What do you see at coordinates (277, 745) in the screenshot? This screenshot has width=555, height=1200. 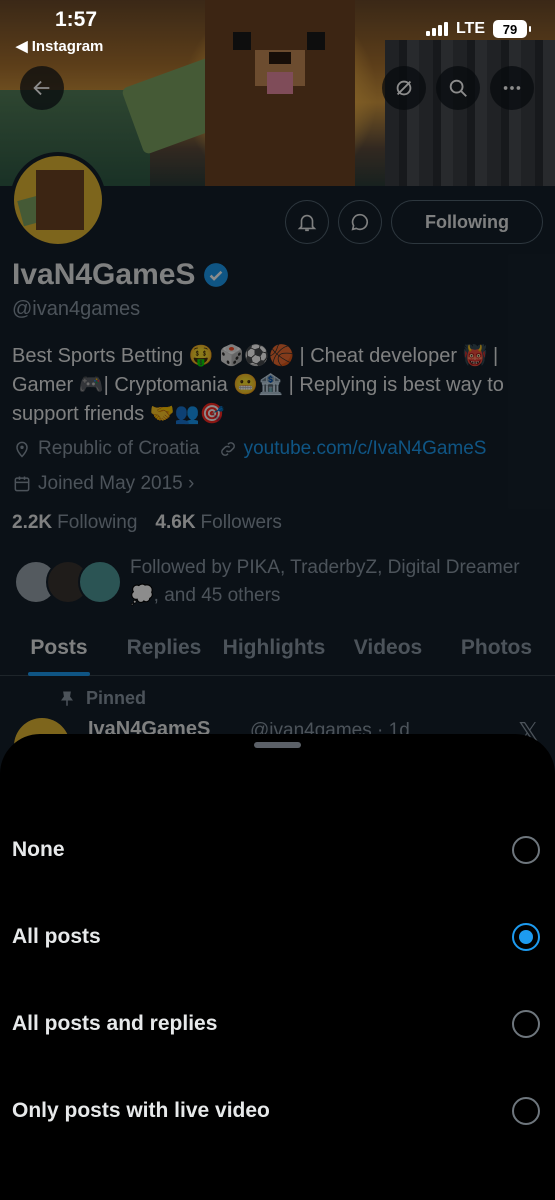 I see `sheet-grabber` at bounding box center [277, 745].